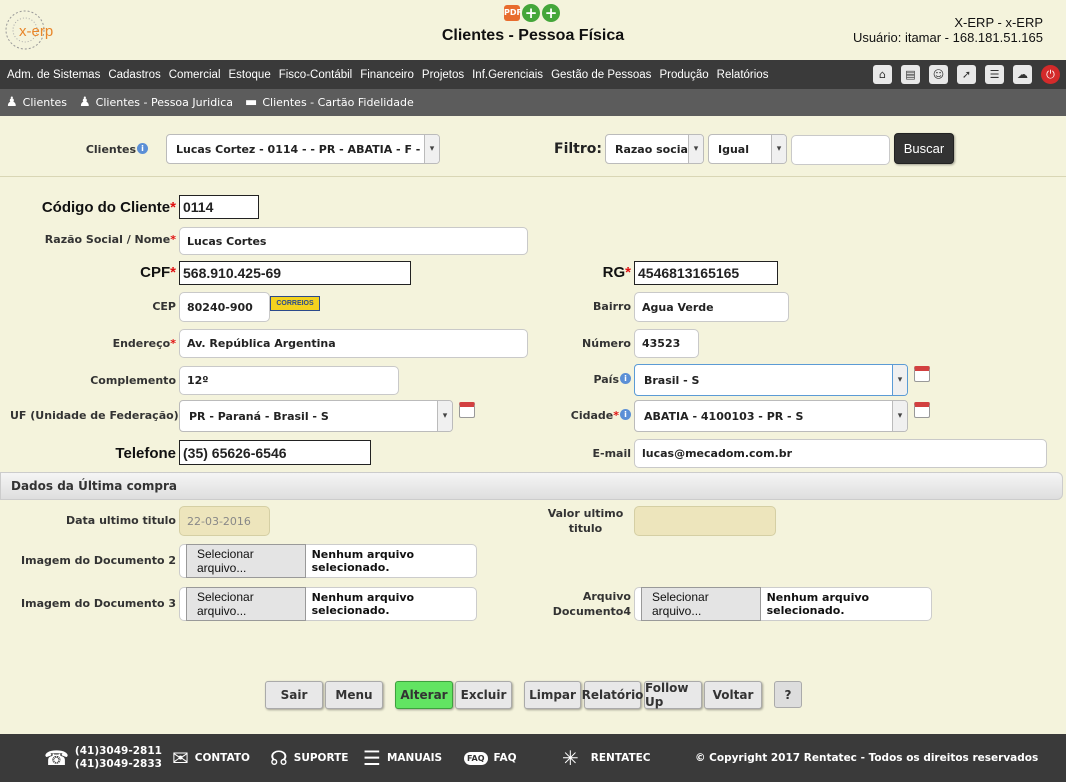 The image size is (1066, 782). Describe the element at coordinates (788, 694) in the screenshot. I see `help-button: ?` at that location.